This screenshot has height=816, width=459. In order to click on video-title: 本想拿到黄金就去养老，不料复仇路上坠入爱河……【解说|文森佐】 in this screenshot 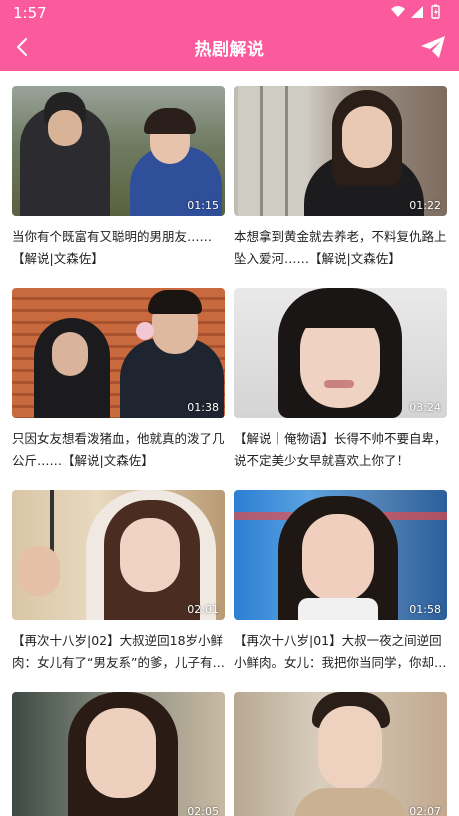, I will do `click(340, 248)`.